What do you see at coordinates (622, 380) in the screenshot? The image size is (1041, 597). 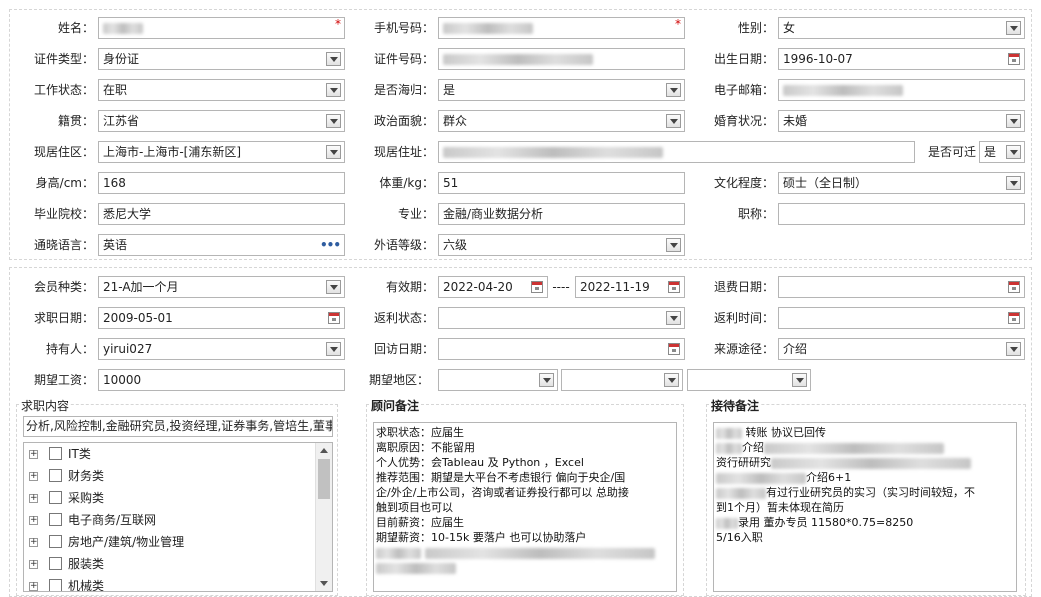 I see `region-city-select` at bounding box center [622, 380].